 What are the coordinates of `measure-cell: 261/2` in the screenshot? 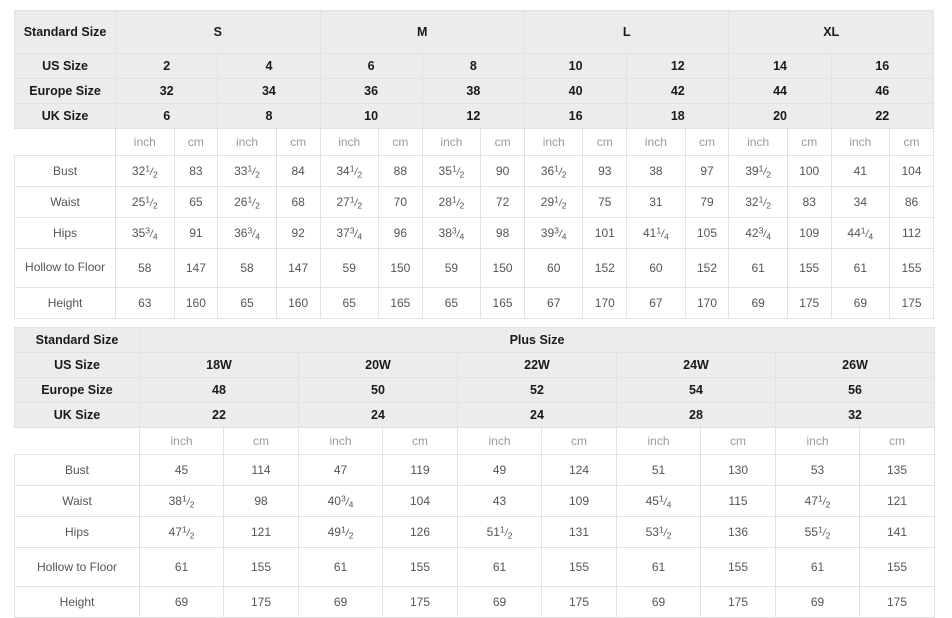 It's located at (247, 202).